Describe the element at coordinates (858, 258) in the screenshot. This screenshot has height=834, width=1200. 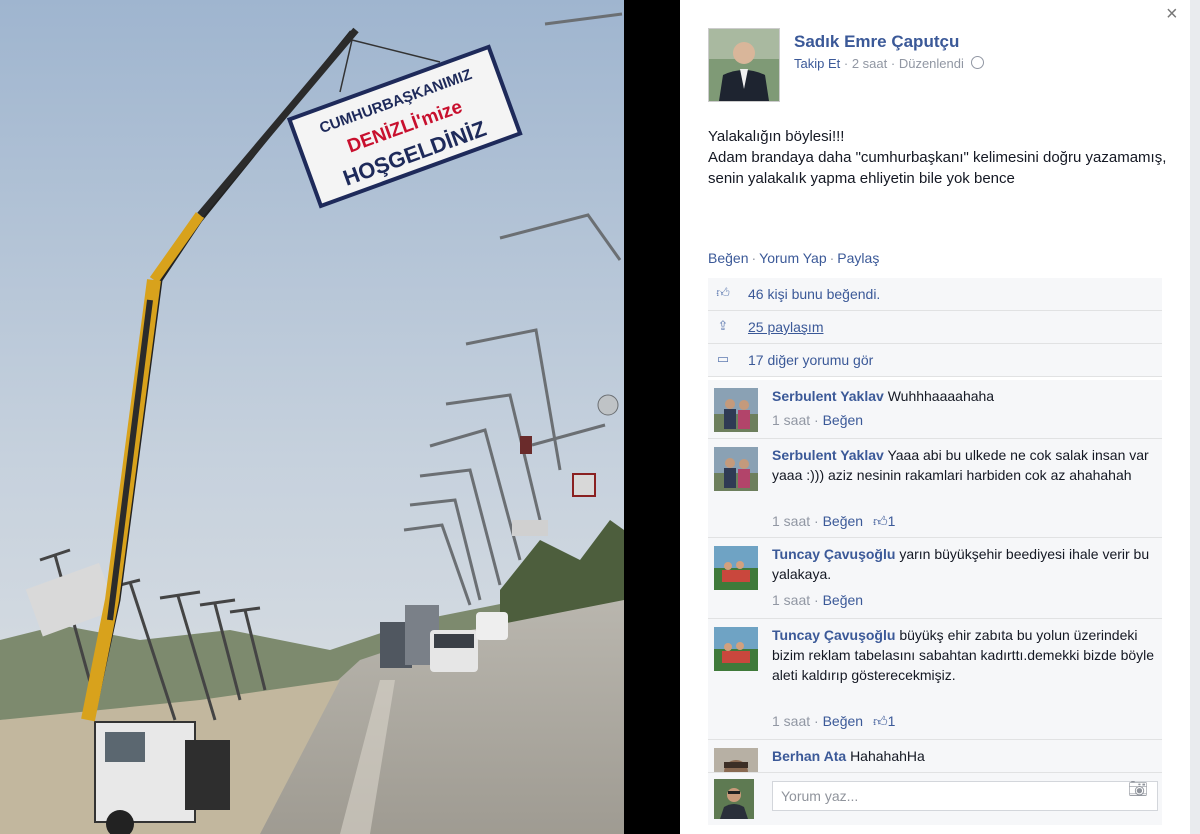
I see `share-button: Paylaş` at that location.